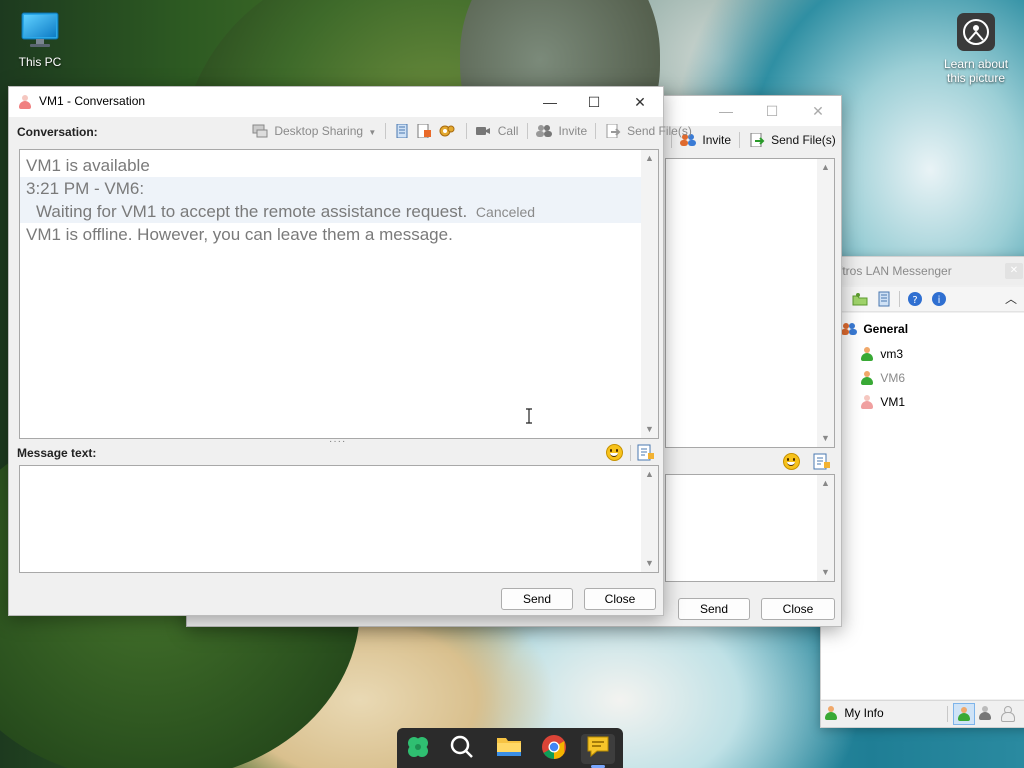  I want to click on window-title: VM1 - Conversation, so click(92, 101).